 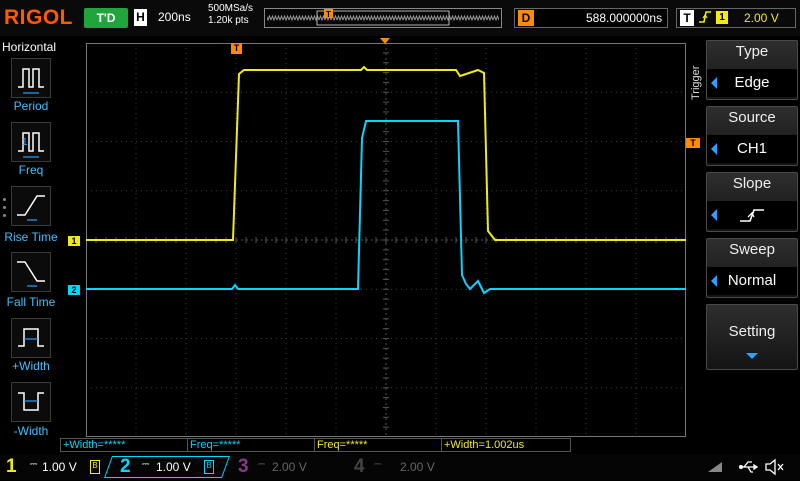 I want to click on trigger-position-marker: T, so click(x=236, y=48).